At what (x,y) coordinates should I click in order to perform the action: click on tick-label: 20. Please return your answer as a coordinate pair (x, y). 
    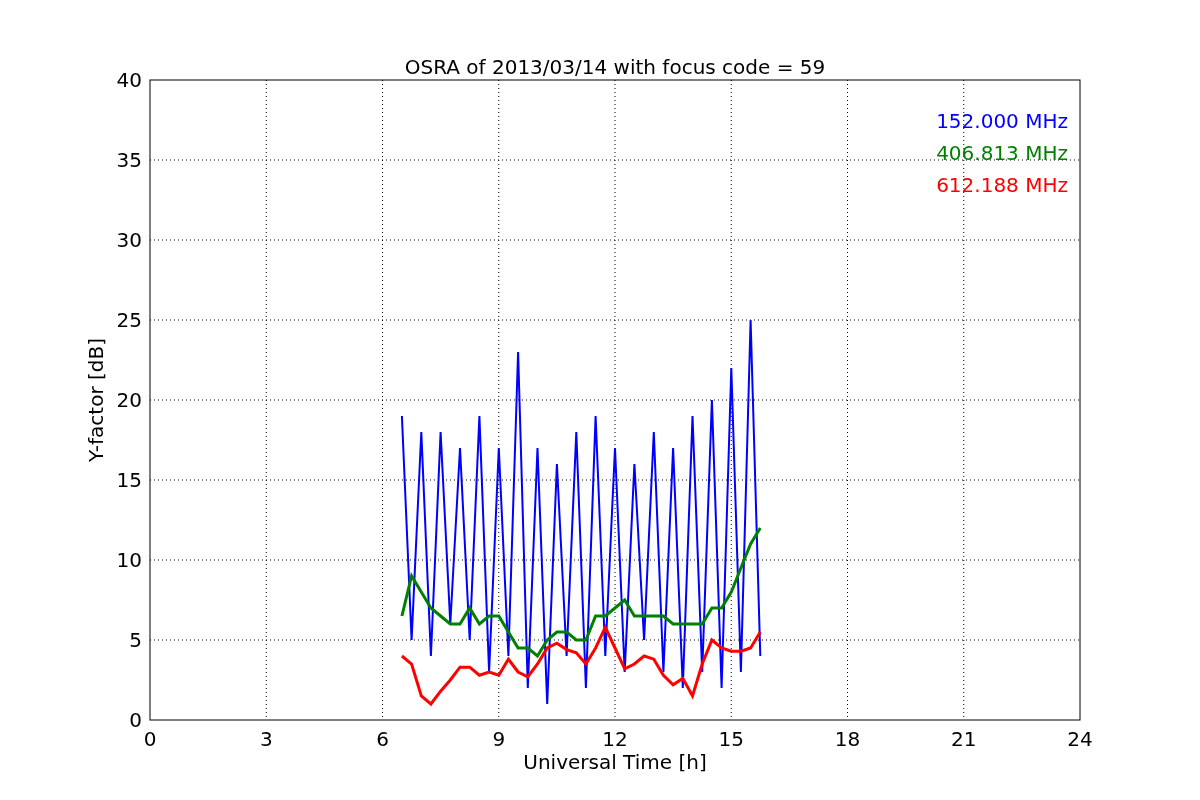
    Looking at the image, I should click on (129, 400).